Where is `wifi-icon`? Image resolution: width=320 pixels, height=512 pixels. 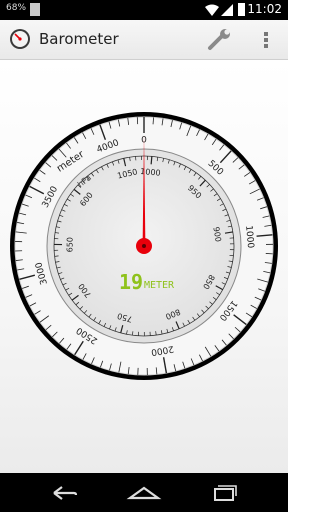 wifi-icon is located at coordinates (212, 10).